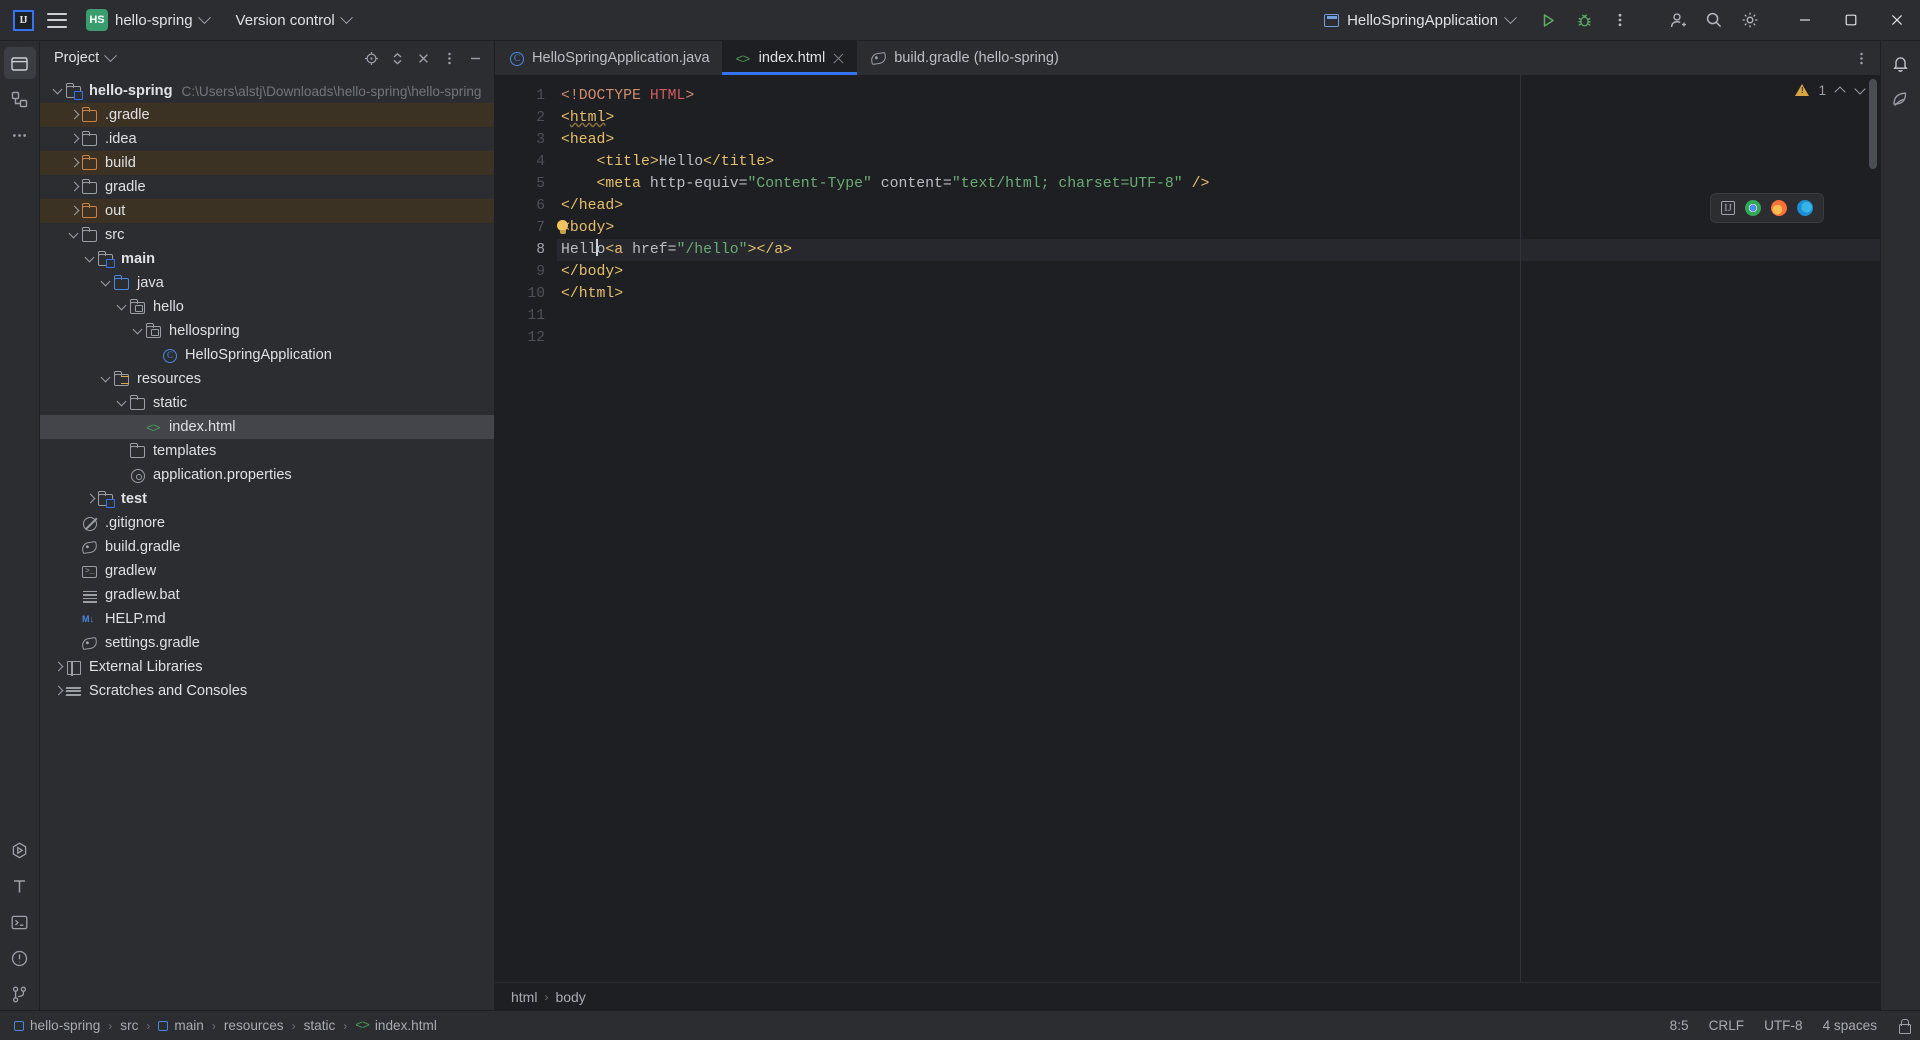 The image size is (1920, 1040). I want to click on tree-item-out: out, so click(267, 211).